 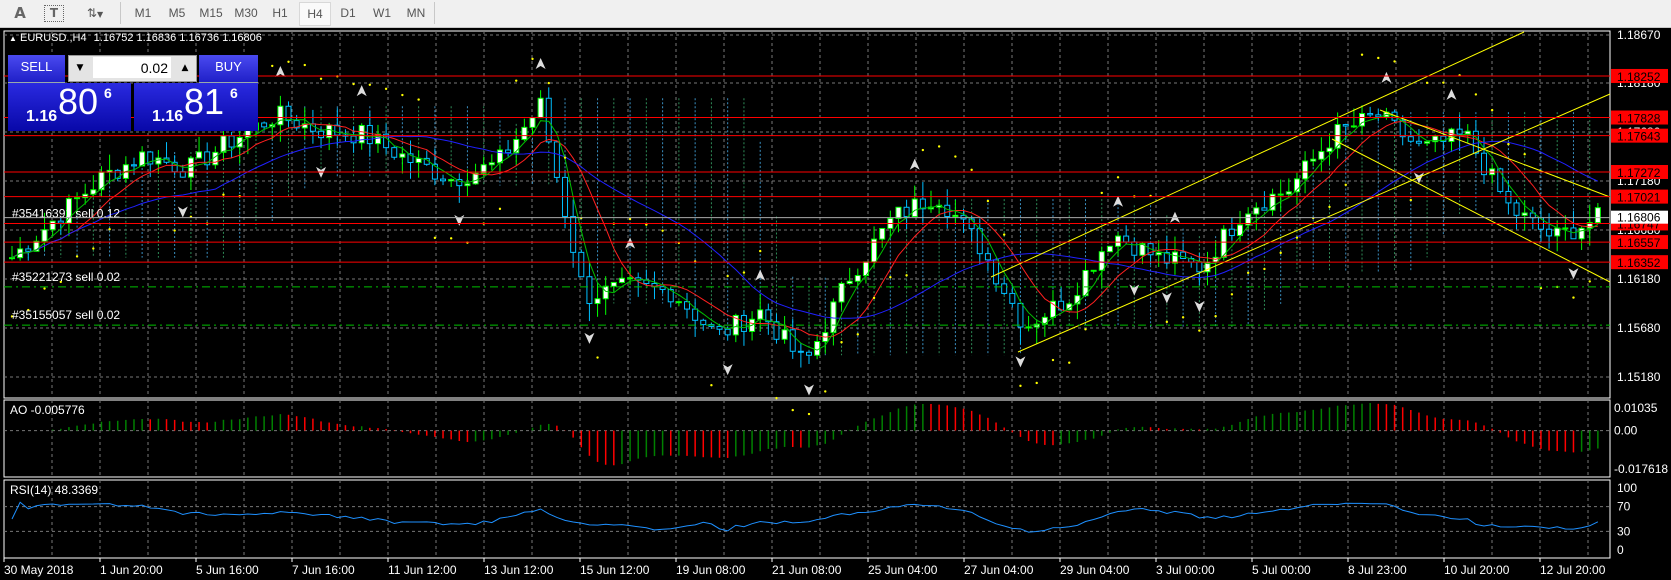 What do you see at coordinates (204, 101) in the screenshot?
I see `buy-price-pips: 81` at bounding box center [204, 101].